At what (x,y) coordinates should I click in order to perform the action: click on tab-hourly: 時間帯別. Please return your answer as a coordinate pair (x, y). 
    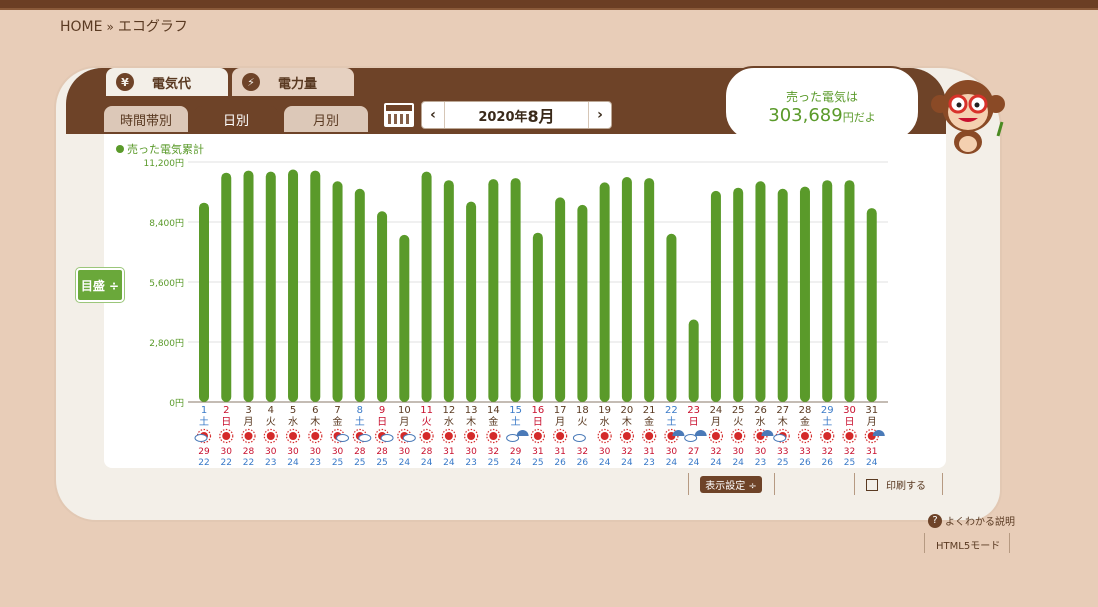
    Looking at the image, I should click on (146, 119).